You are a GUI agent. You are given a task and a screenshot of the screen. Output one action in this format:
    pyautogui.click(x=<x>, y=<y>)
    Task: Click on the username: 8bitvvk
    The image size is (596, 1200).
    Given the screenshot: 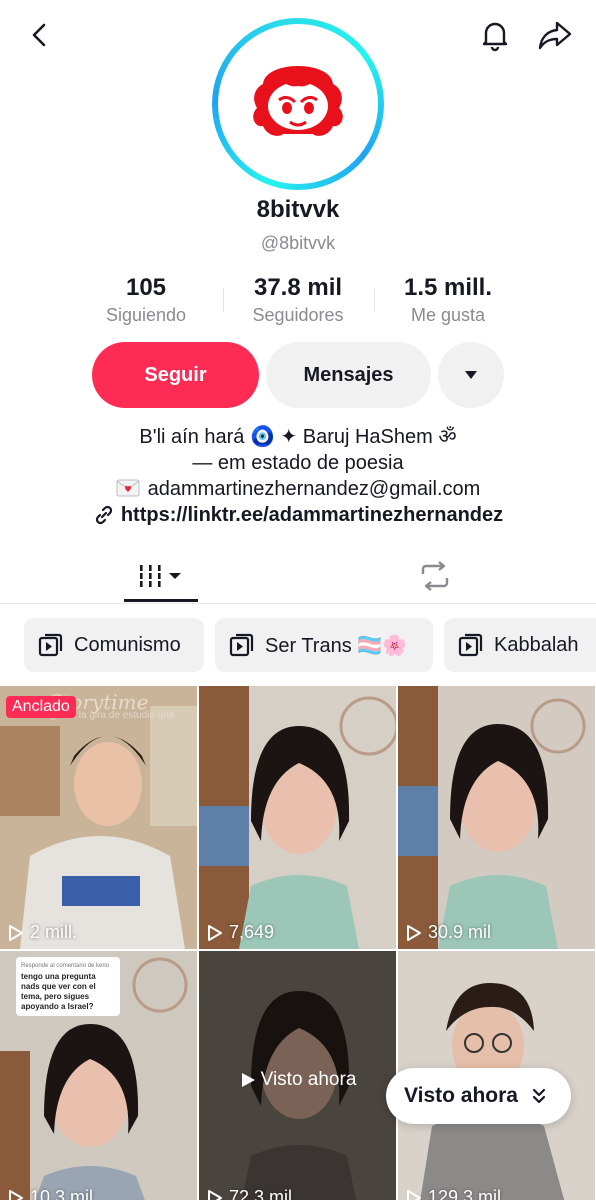 What is the action you would take?
    pyautogui.click(x=298, y=209)
    